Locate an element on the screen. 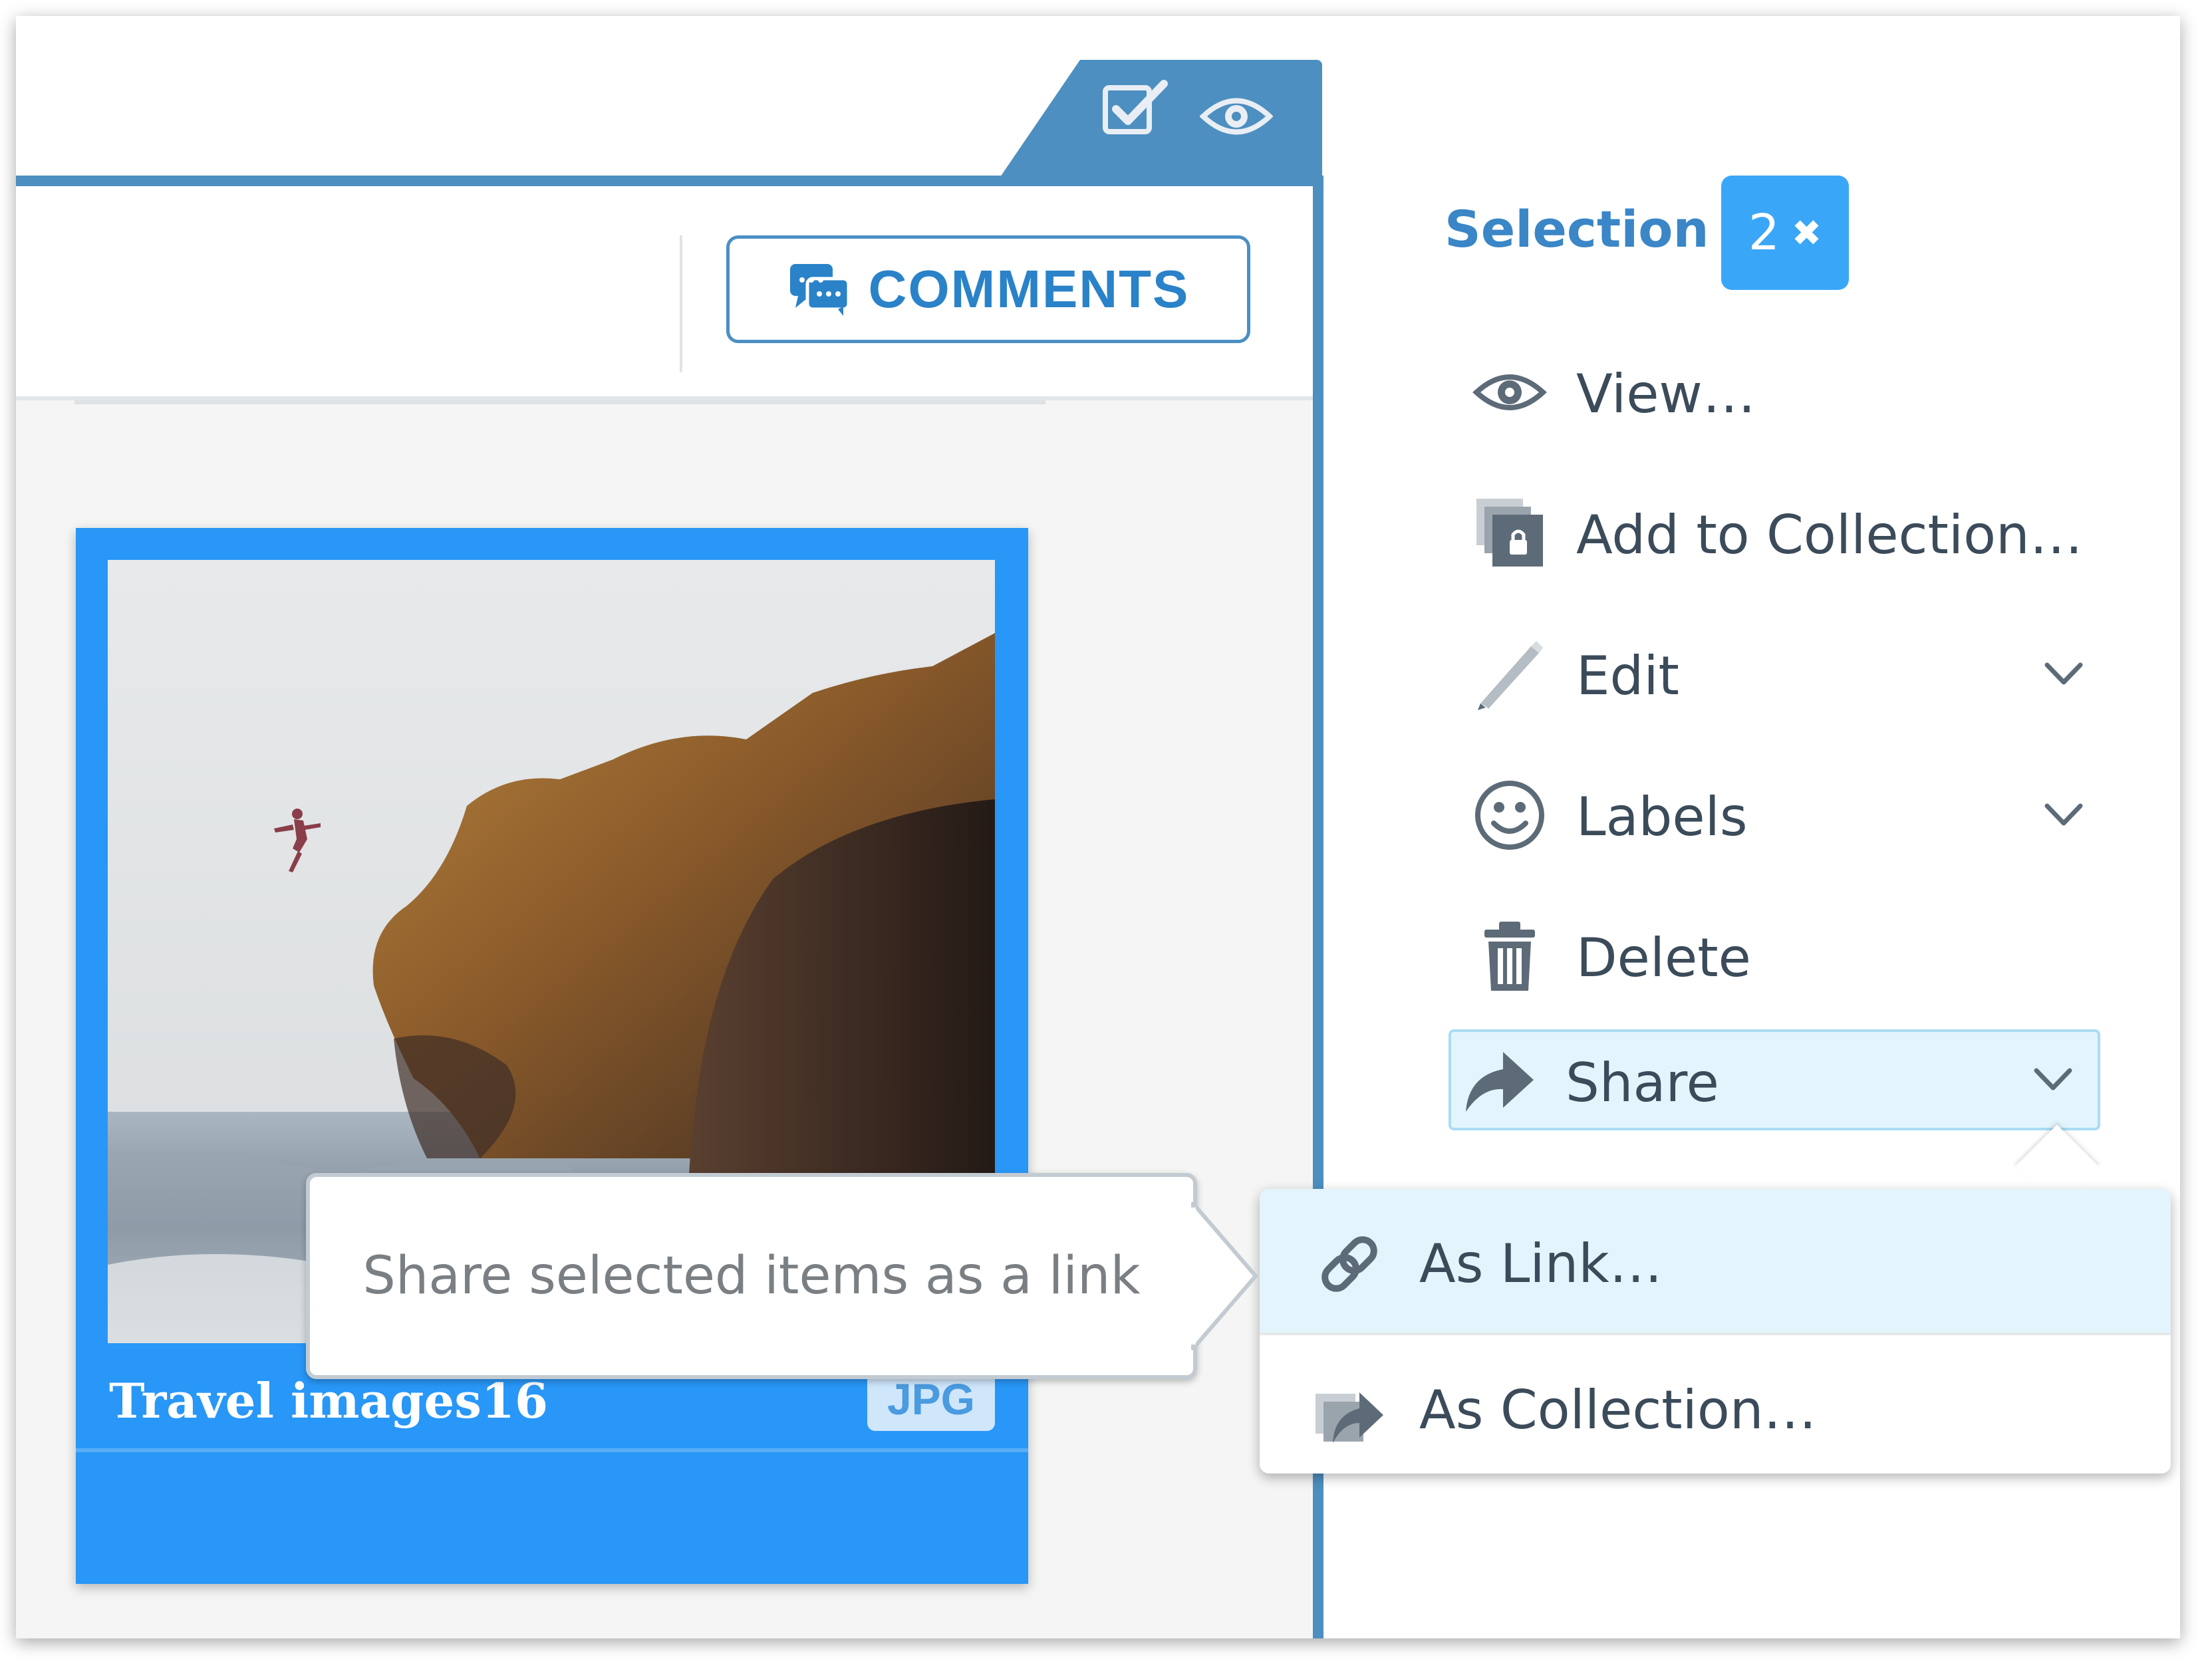  action-label: Delete is located at coordinates (1663, 958).